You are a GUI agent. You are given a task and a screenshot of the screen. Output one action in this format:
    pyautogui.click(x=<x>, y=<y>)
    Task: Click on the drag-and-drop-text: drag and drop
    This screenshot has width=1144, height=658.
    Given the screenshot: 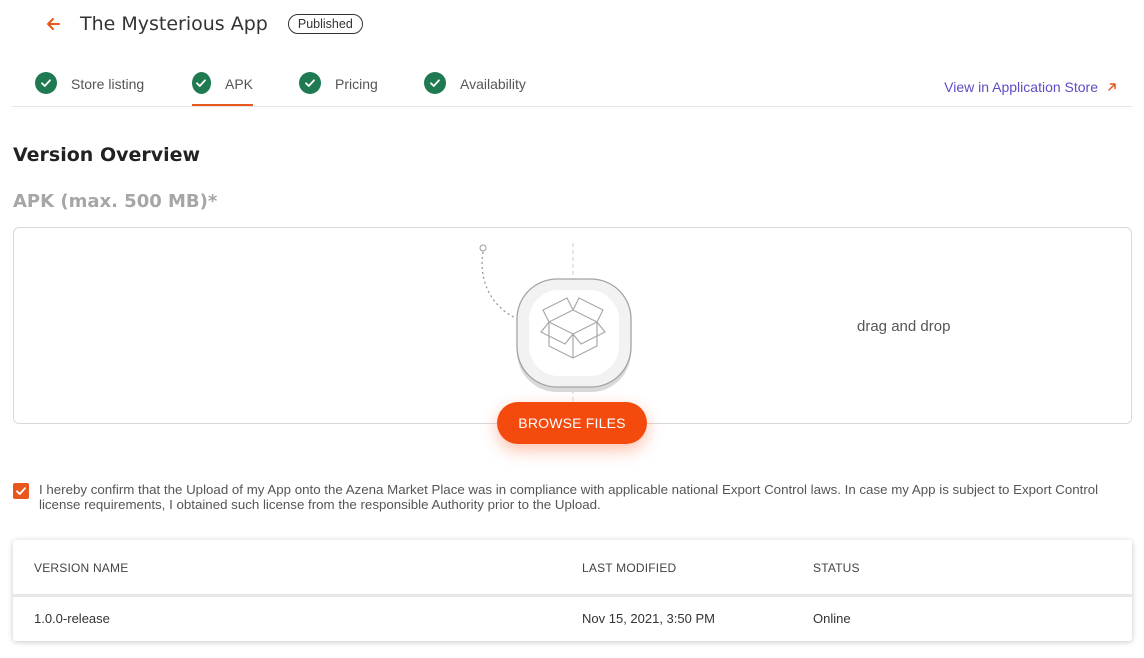 What is the action you would take?
    pyautogui.click(x=904, y=326)
    